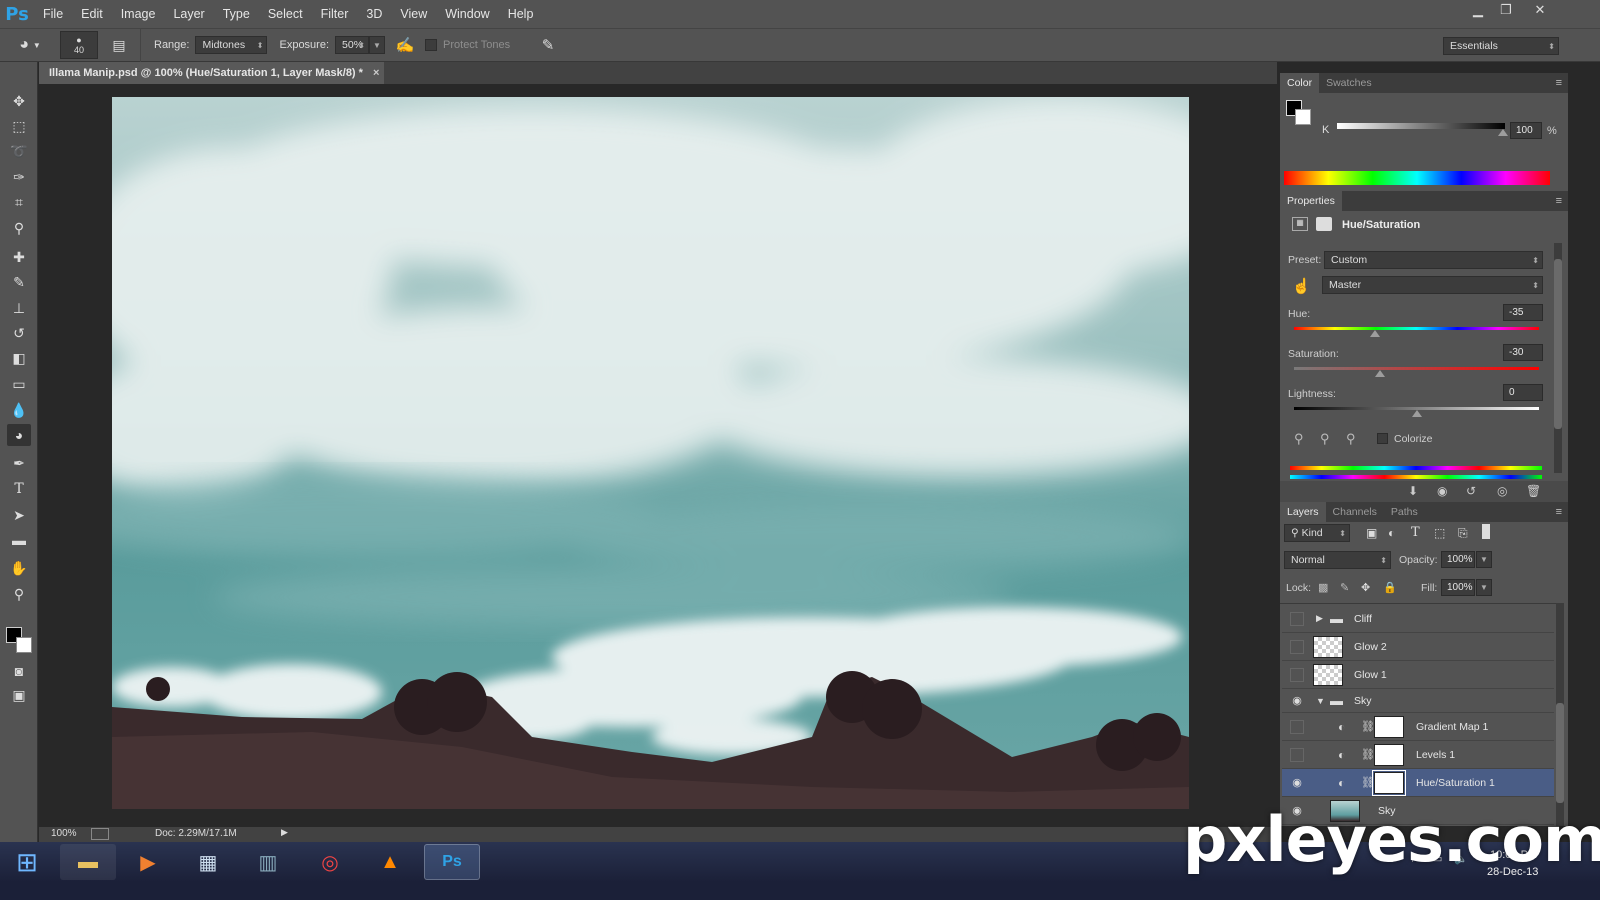 The image size is (1600, 900). What do you see at coordinates (19, 435) in the screenshot?
I see `sponge-tool: ◕` at bounding box center [19, 435].